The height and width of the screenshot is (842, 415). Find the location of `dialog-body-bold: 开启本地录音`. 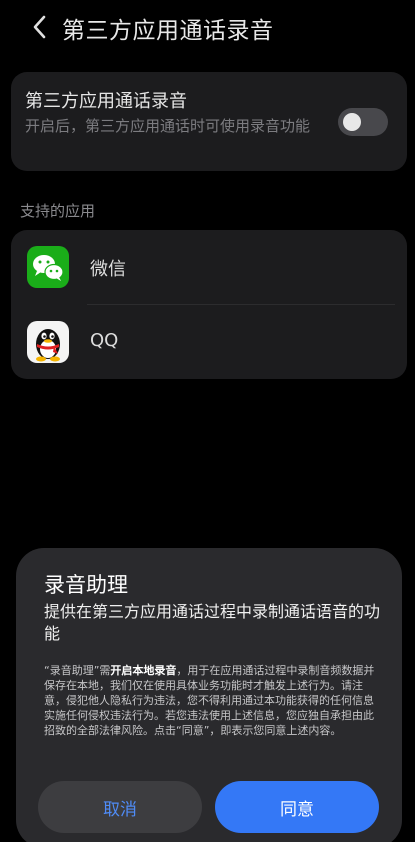

dialog-body-bold: 开启本地录音 is located at coordinates (143, 670).